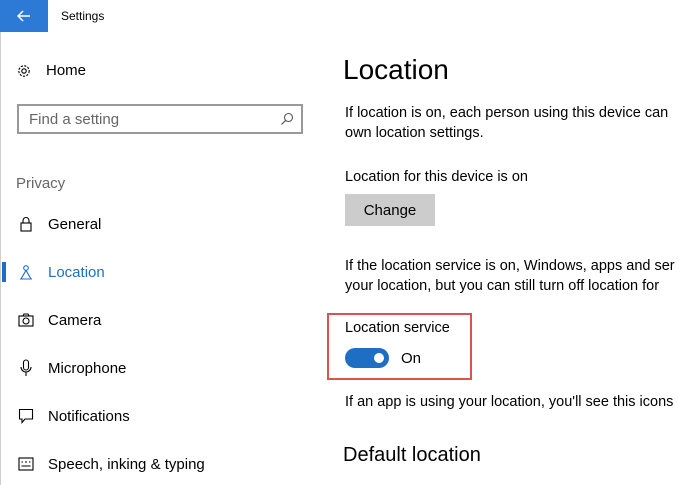 This screenshot has width=678, height=485. Describe the element at coordinates (4, 272) in the screenshot. I see `active-indicator` at that location.